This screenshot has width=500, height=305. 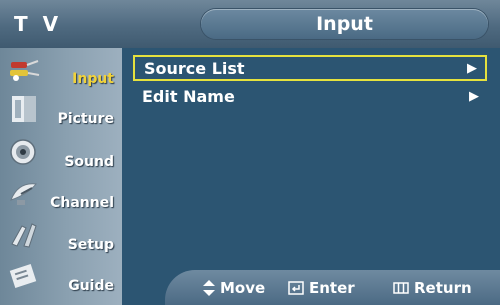 I want to click on footer-return-label: Return, so click(x=443, y=287).